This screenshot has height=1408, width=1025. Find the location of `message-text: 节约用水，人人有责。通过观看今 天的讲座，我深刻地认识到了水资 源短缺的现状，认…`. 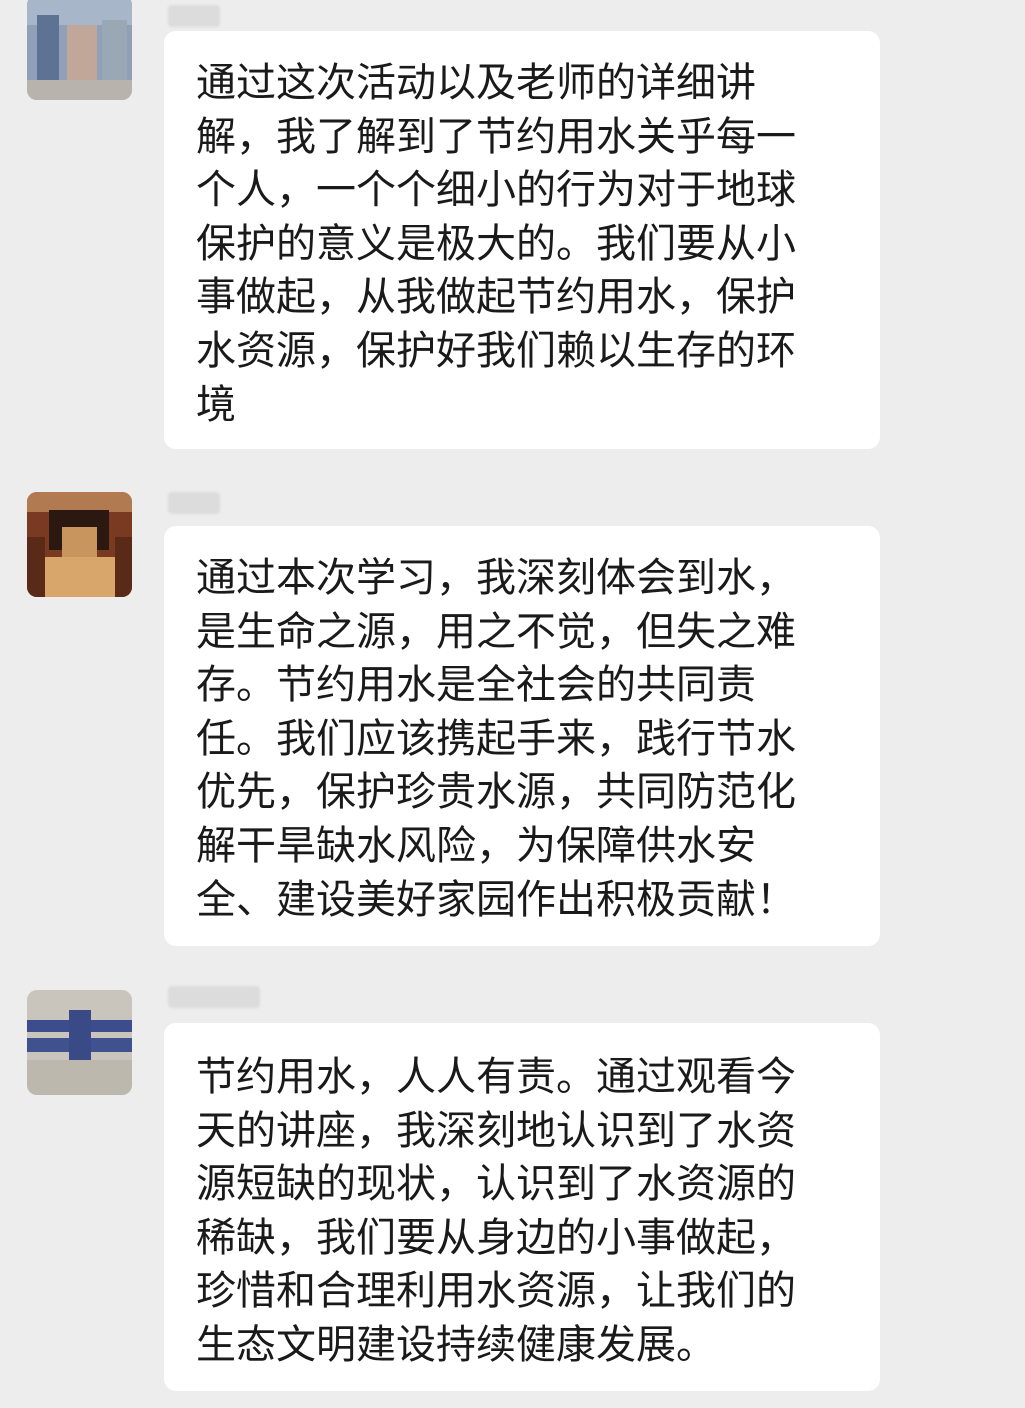

message-text: 节约用水，人人有责。通过观看今 天的讲座，我深刻地认识到了水资 源短缺的现状，认… is located at coordinates (496, 1211).